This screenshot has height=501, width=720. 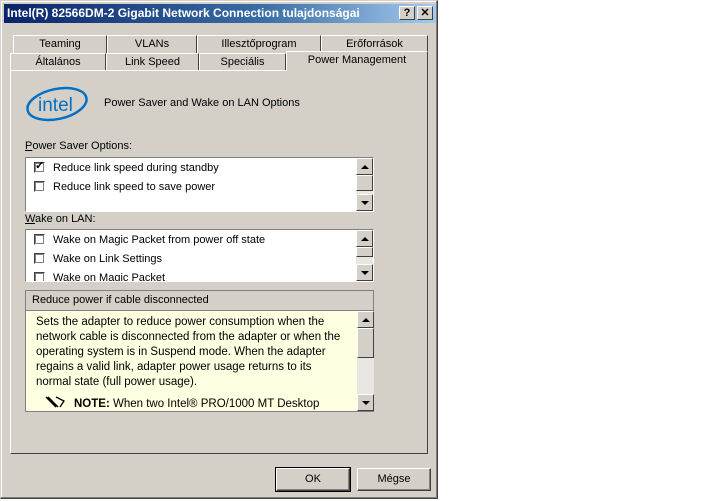 I want to click on wake-on-lan-scrollbar, so click(x=364, y=255).